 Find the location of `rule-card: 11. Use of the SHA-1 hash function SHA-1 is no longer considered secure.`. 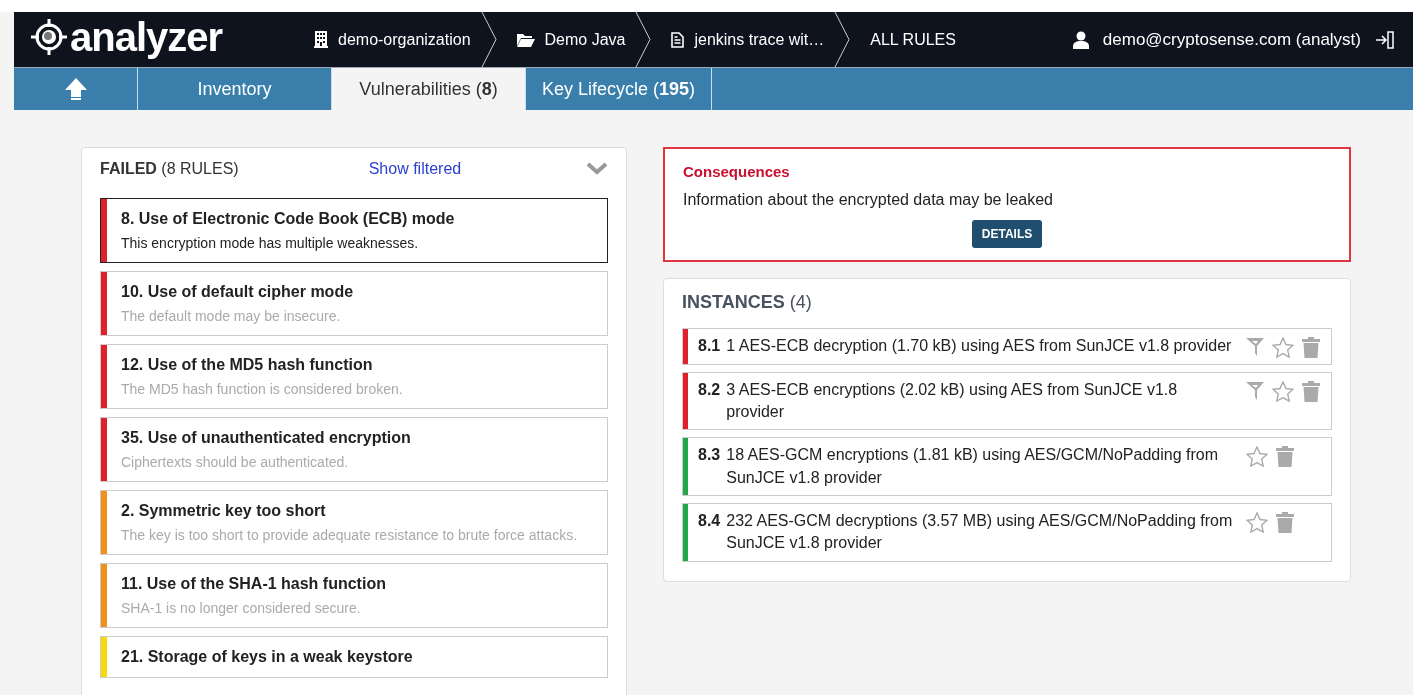

rule-card: 11. Use of the SHA-1 hash function SHA-1 is no longer considered secure. is located at coordinates (354, 595).